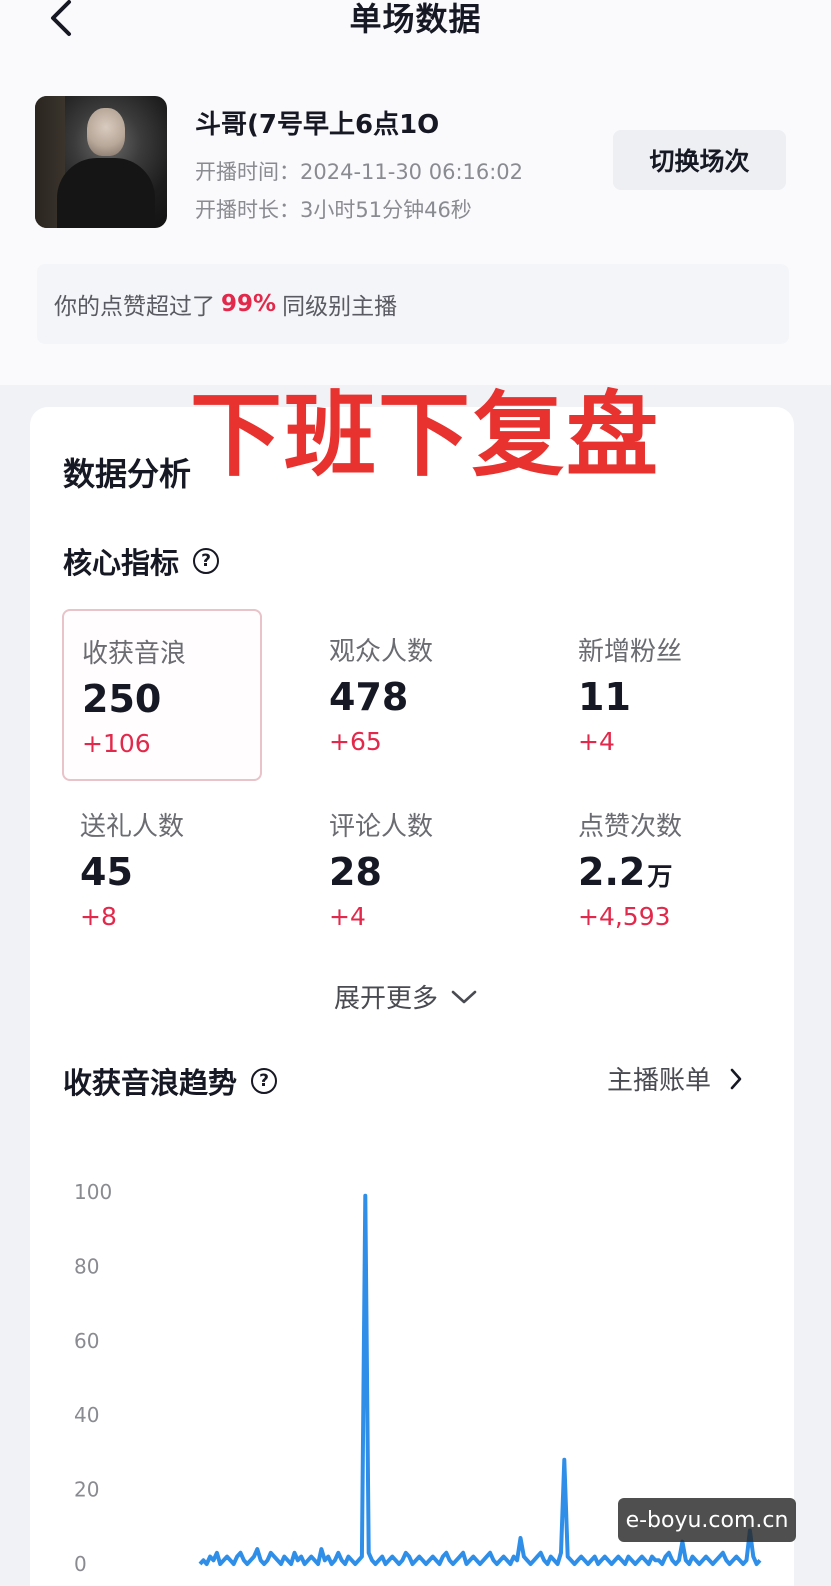 The image size is (831, 1586). Describe the element at coordinates (340, 307) in the screenshot. I see `likes-banner-suffix: 同级别主播` at that location.